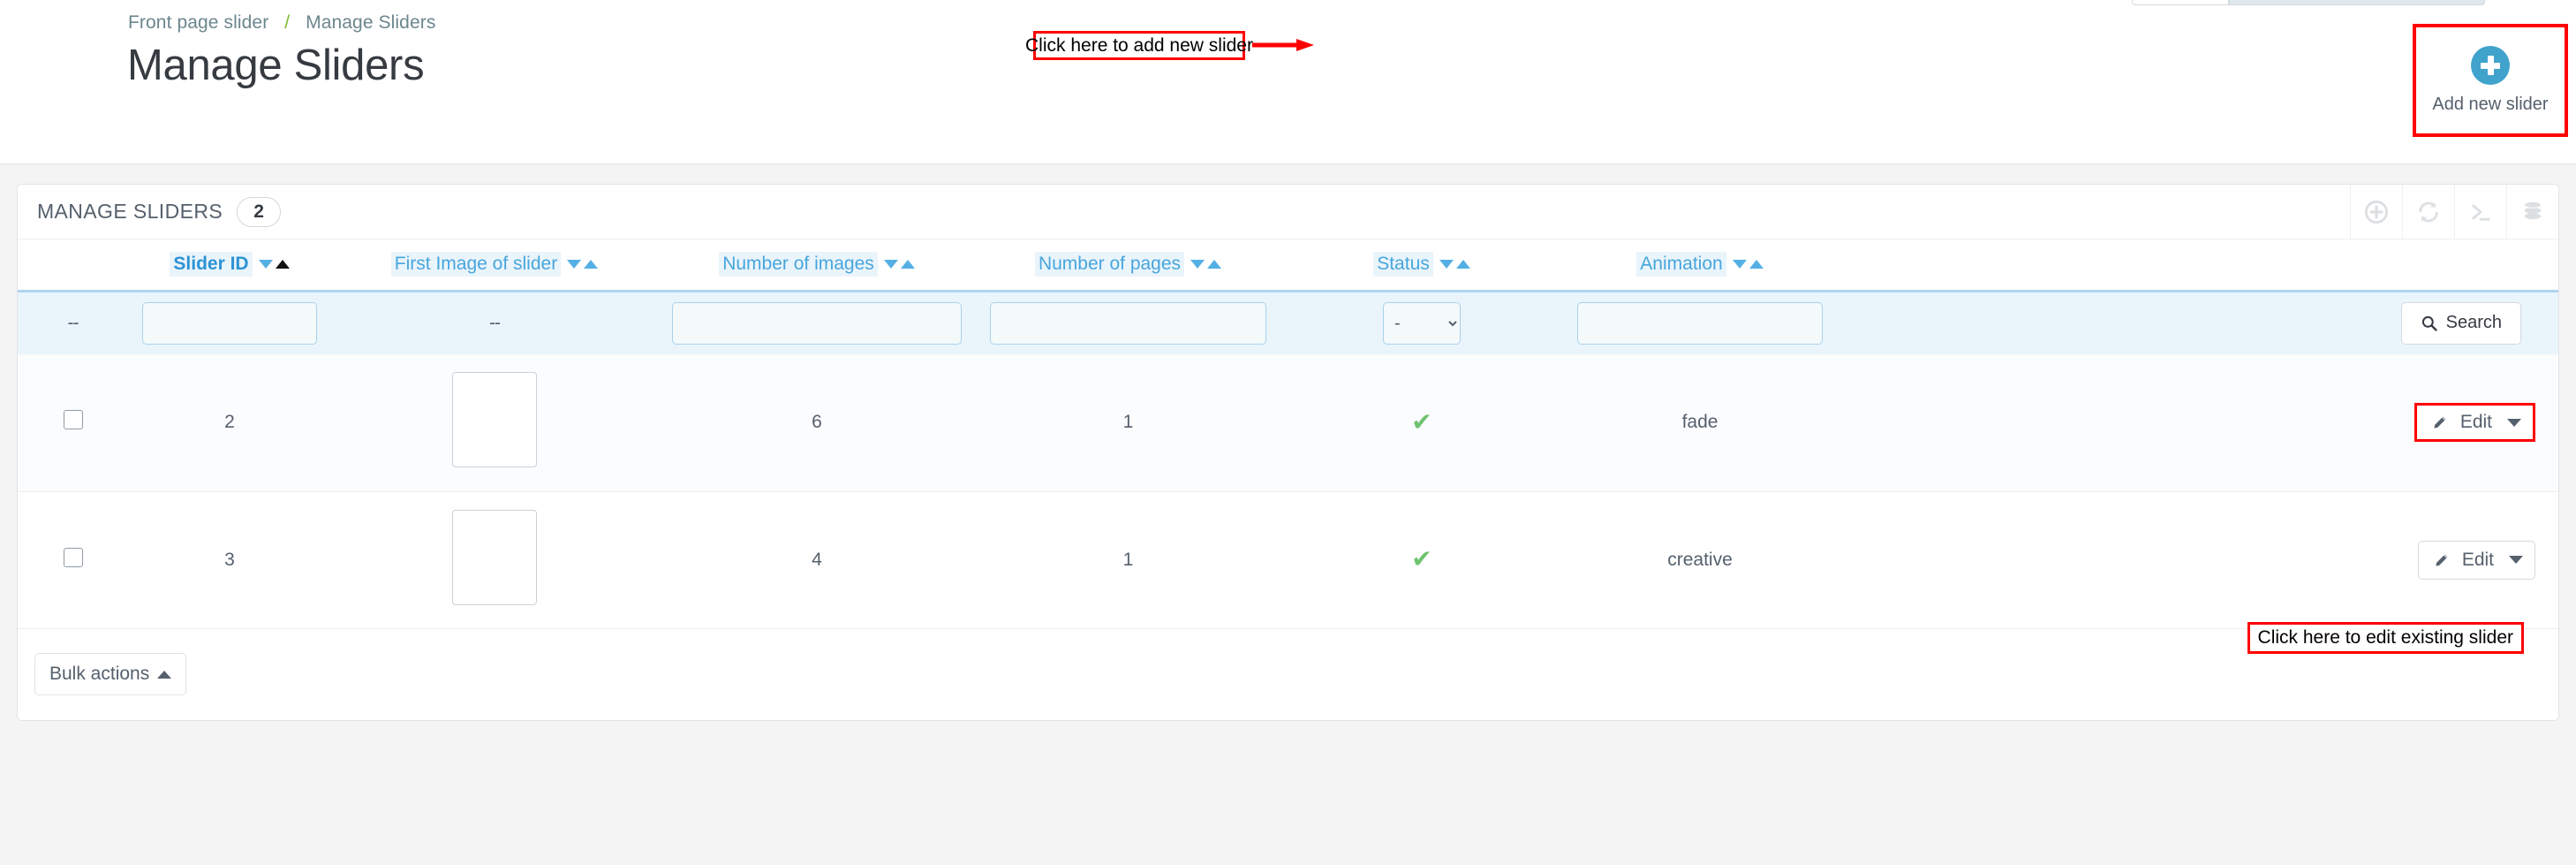 This screenshot has width=2576, height=865. What do you see at coordinates (817, 560) in the screenshot?
I see `cell-number-of-images: 4` at bounding box center [817, 560].